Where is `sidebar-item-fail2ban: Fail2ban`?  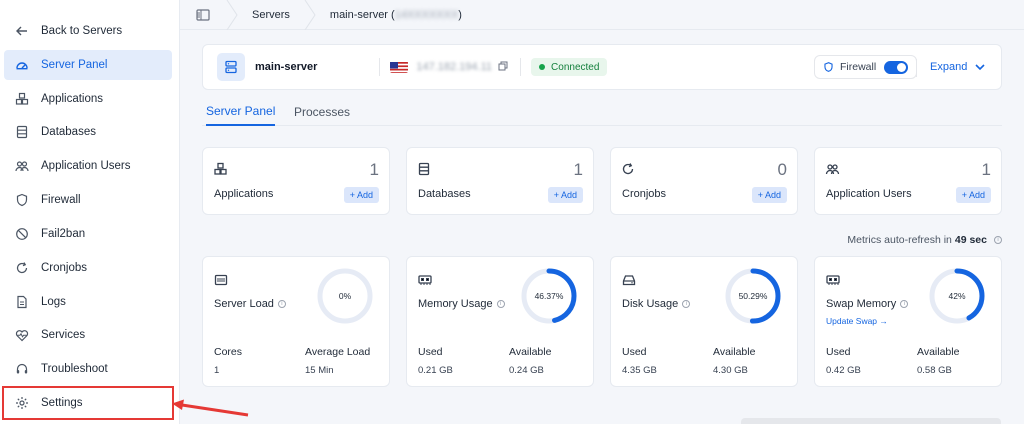
sidebar-item-fail2ban: Fail2ban is located at coordinates (88, 234).